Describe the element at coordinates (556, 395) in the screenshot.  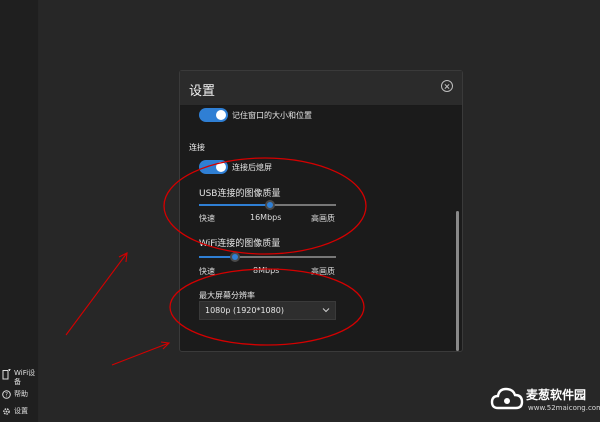
I see `watermark-name: 麦葱软件园` at that location.